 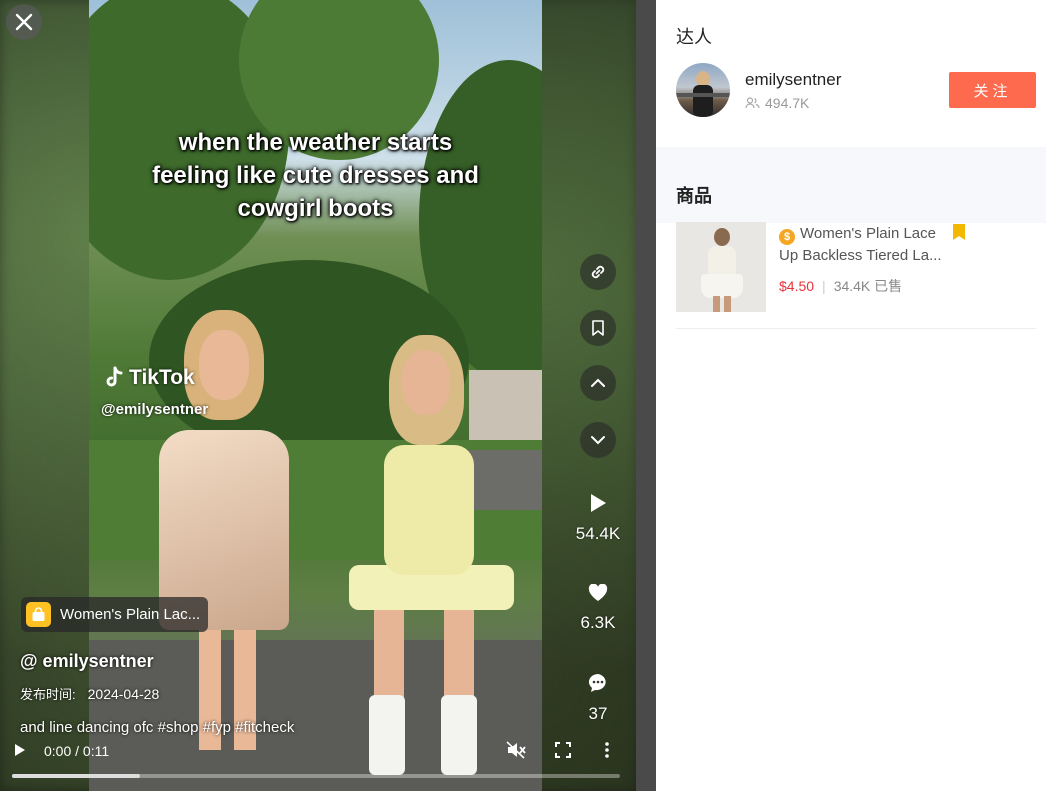 What do you see at coordinates (315, 142) in the screenshot?
I see `caption-line: when the weather starts` at bounding box center [315, 142].